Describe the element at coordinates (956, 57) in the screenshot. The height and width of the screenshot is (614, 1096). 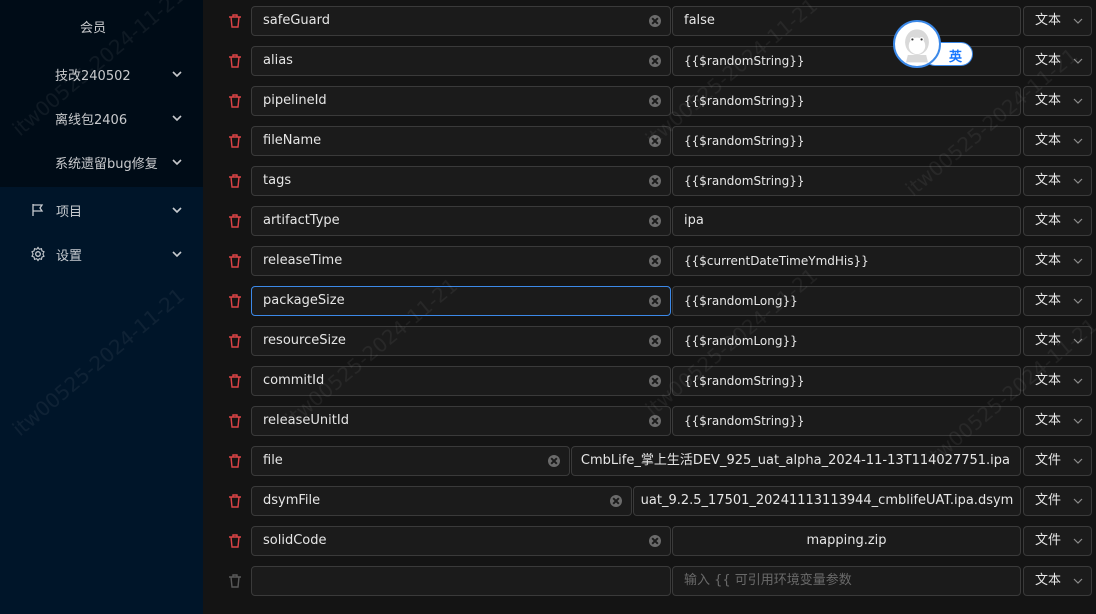
I see `ime-language-label: 英` at that location.